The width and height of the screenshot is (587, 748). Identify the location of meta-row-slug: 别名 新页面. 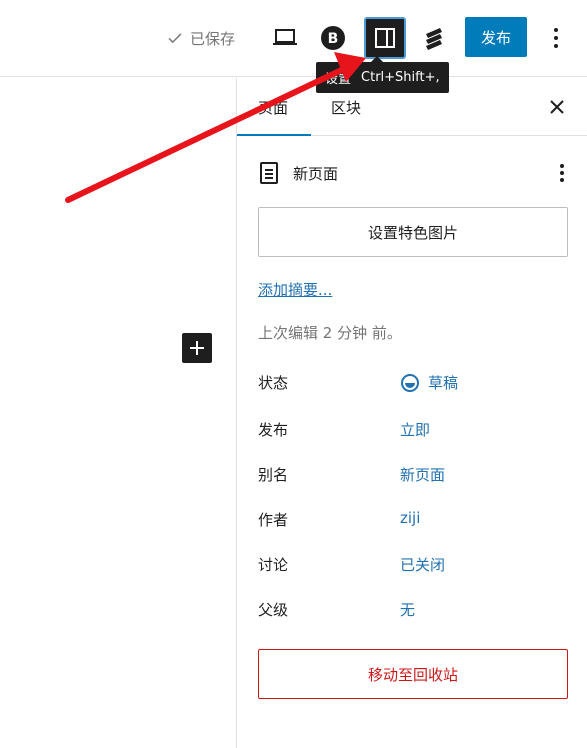
(413, 476).